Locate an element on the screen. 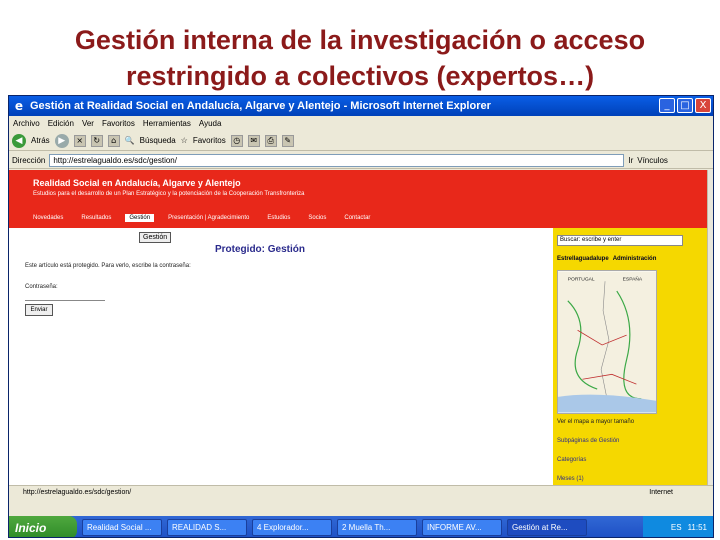 Image resolution: width=720 pixels, height=540 pixels. clock: 11:51 is located at coordinates (697, 527).